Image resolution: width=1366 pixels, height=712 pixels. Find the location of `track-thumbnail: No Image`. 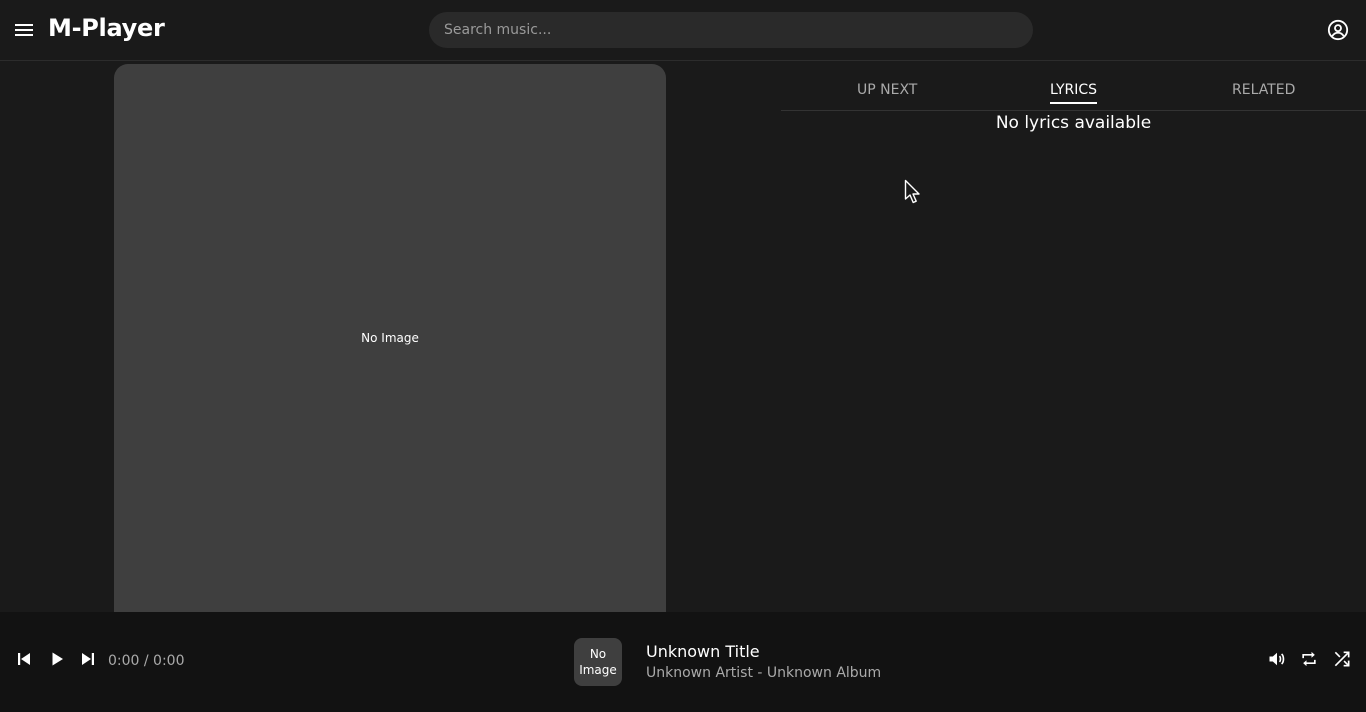

track-thumbnail: No Image is located at coordinates (598, 662).